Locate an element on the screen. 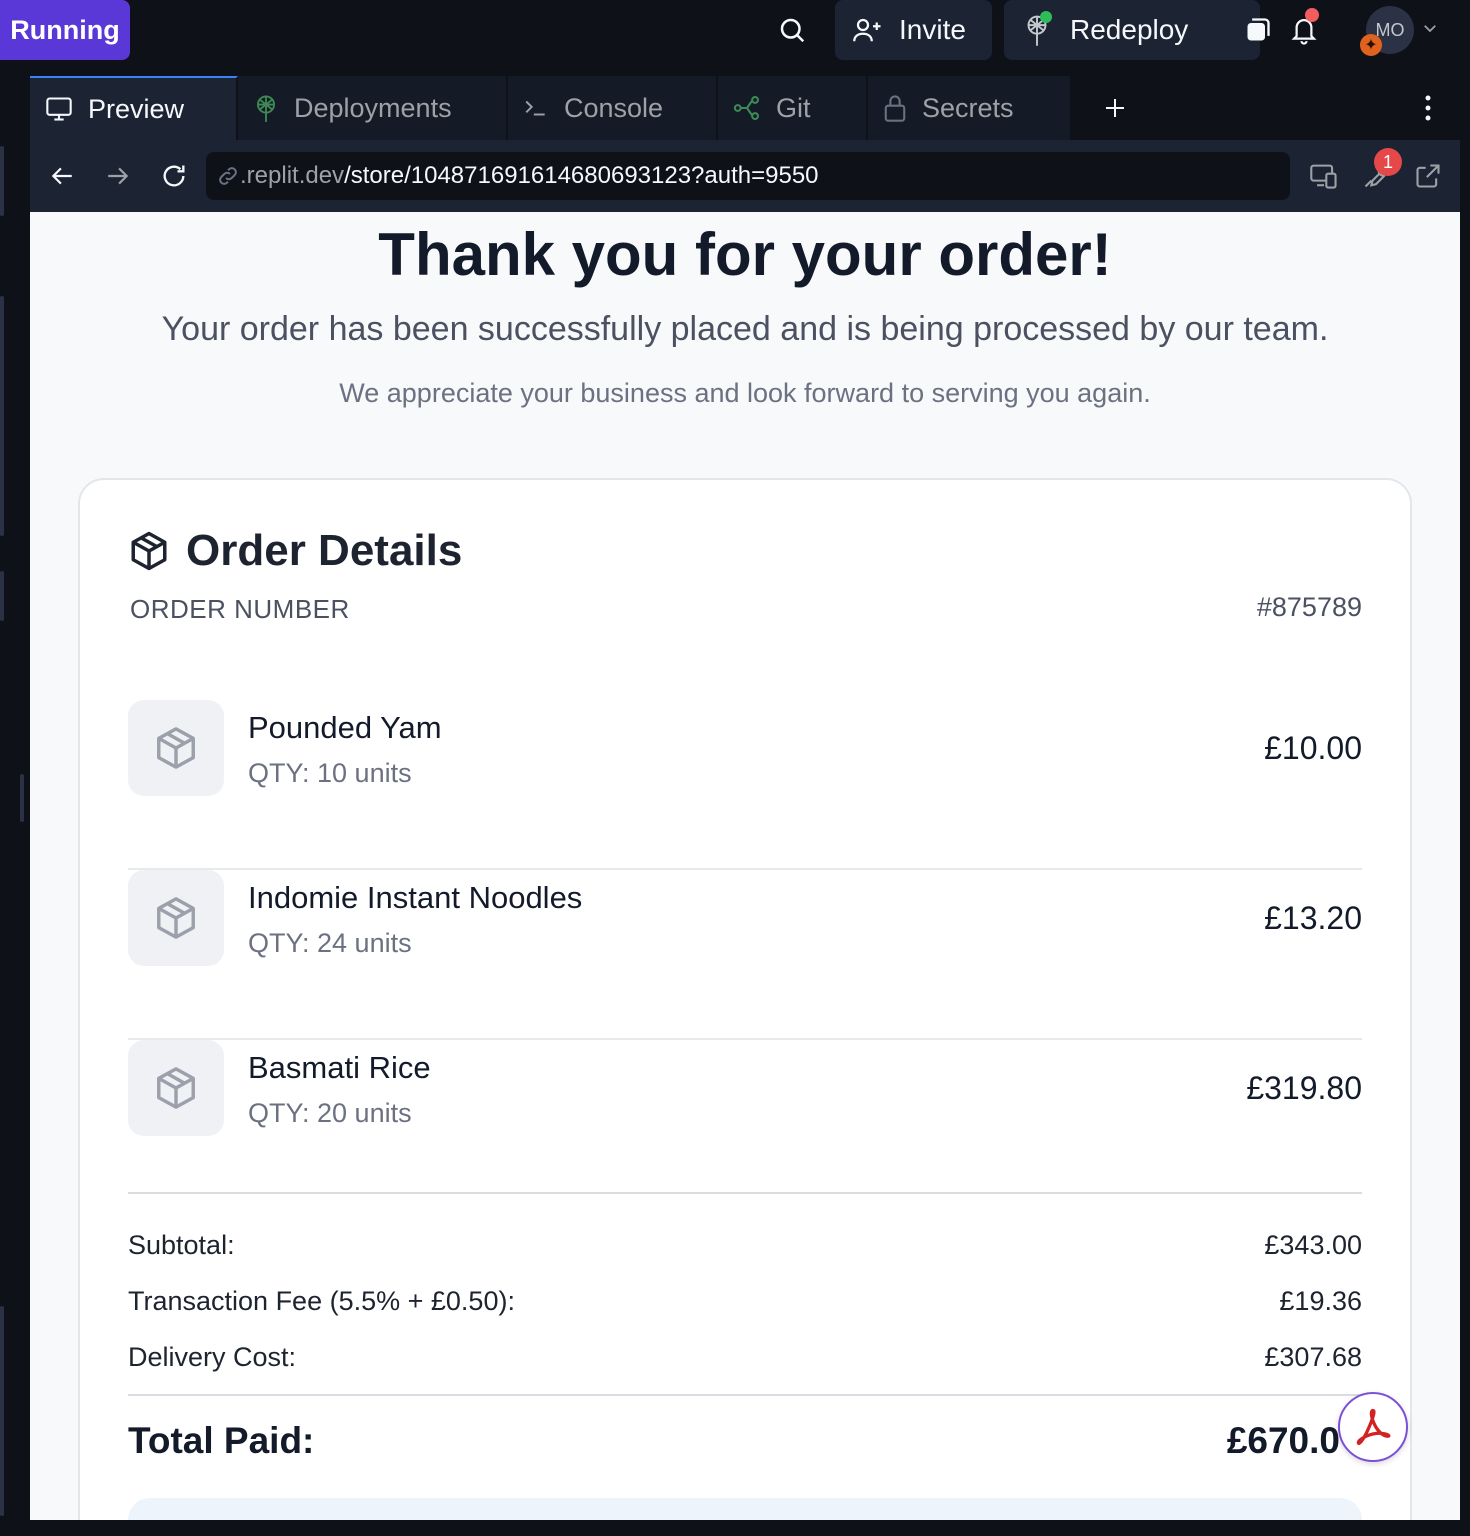 The image size is (1470, 1536). item-price: £10.00 is located at coordinates (1313, 748).